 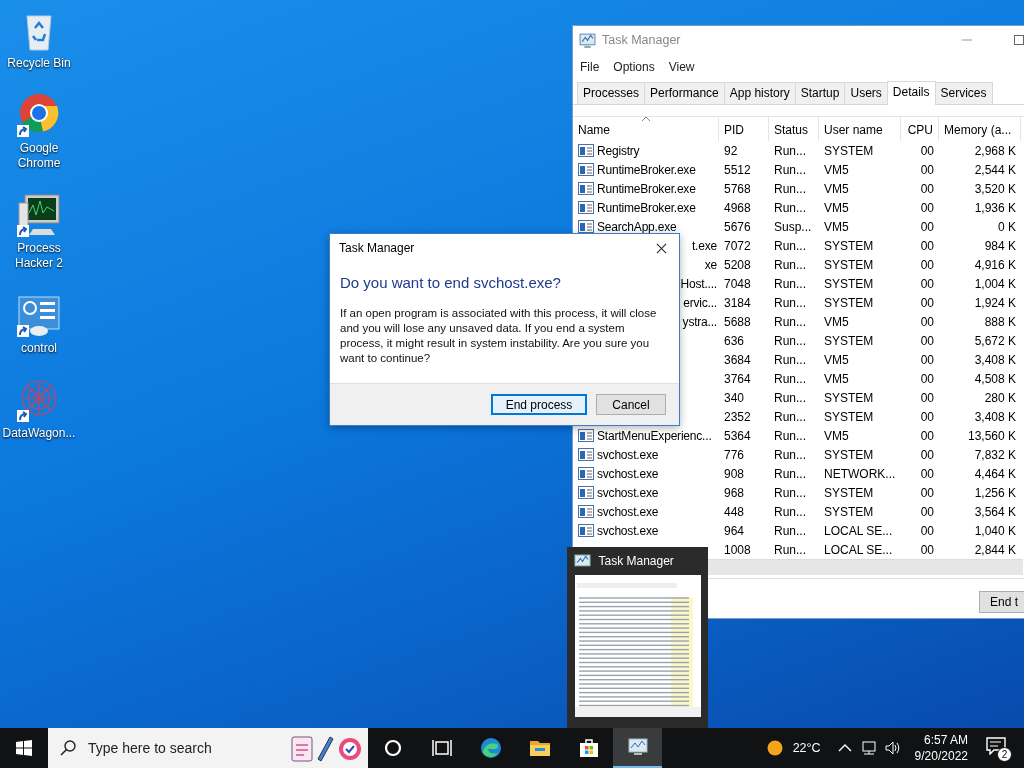 I want to click on table-cell: 3184, so click(x=737, y=302).